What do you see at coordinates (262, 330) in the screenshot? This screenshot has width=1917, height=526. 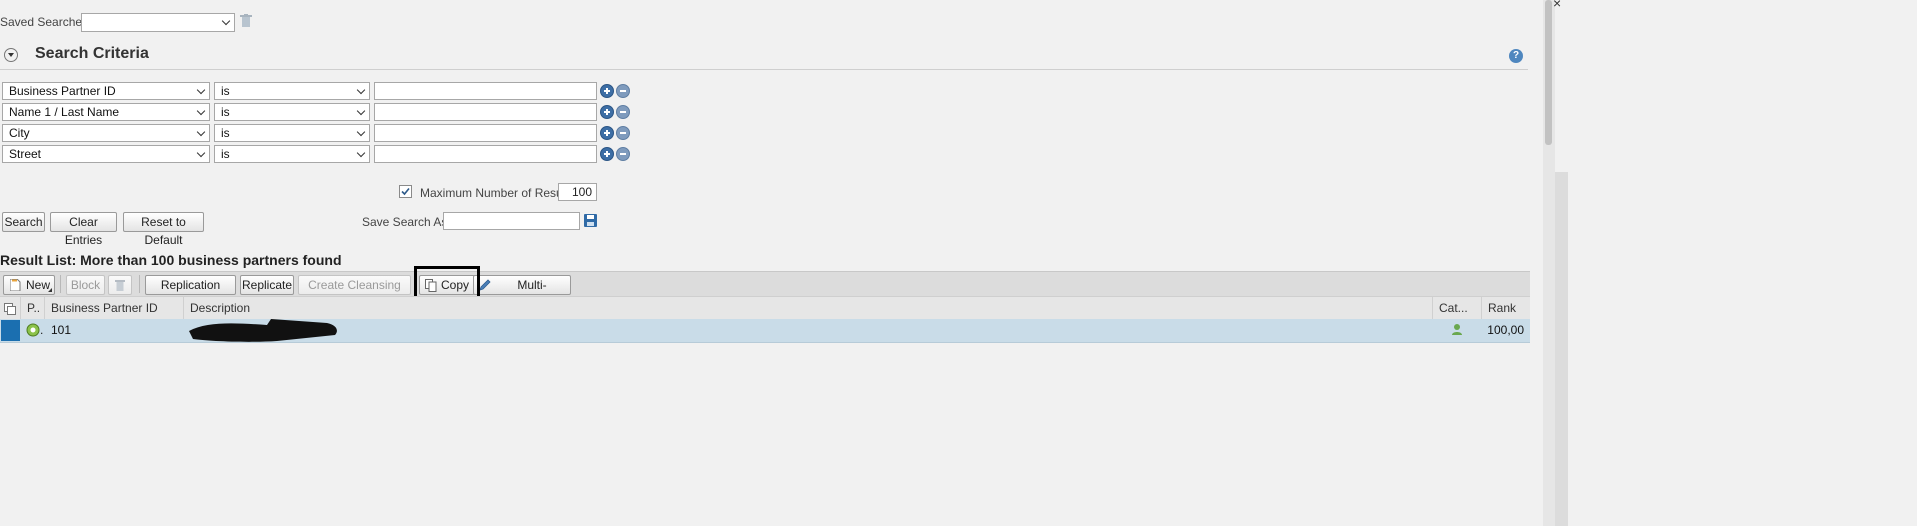 I see `redacted-description` at bounding box center [262, 330].